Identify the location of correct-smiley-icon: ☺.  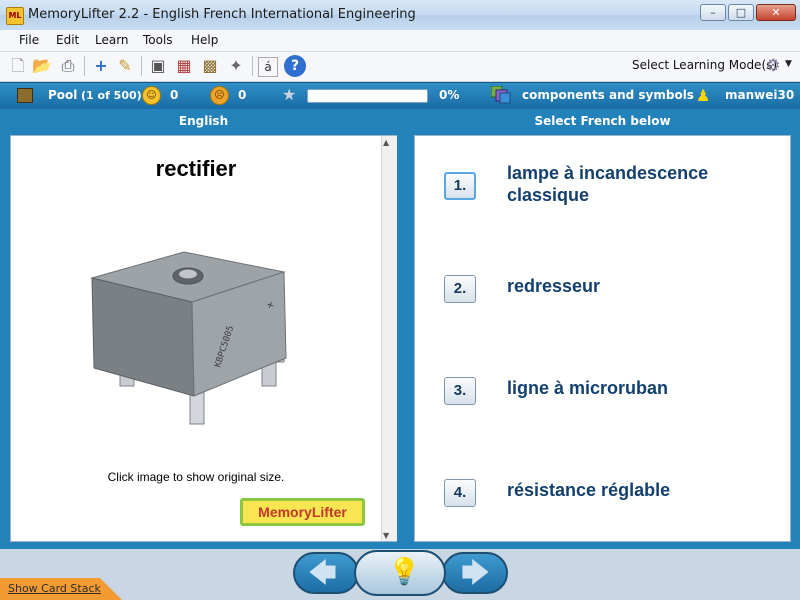
(151, 95).